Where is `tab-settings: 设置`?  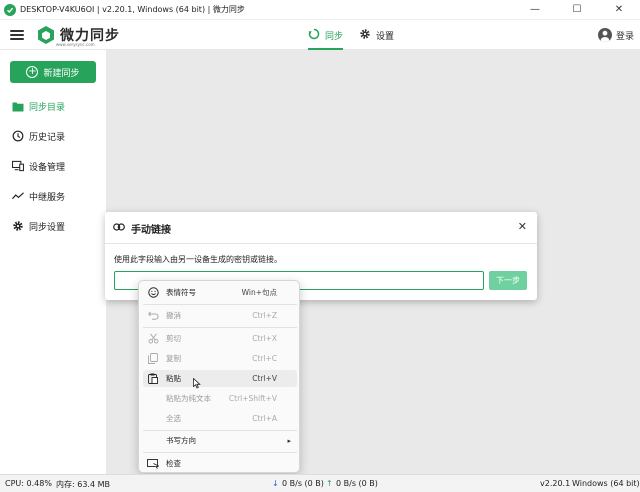
tab-settings: 设置 is located at coordinates (376, 35).